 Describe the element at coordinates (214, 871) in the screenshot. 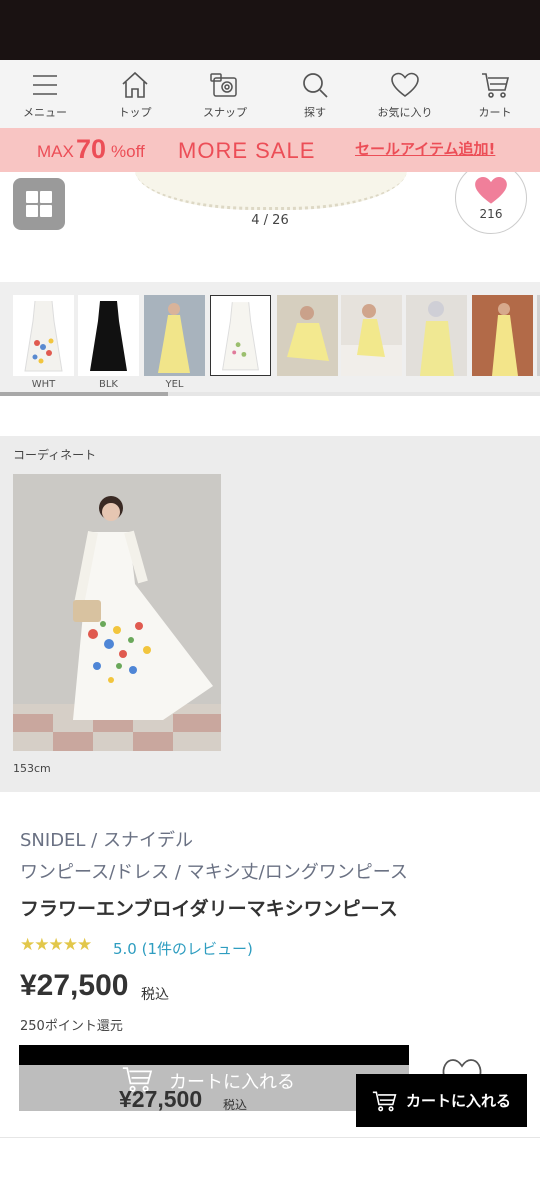

I see `category-link: ワンピース/ドレス / マキシ丈/ロングワンピース` at that location.